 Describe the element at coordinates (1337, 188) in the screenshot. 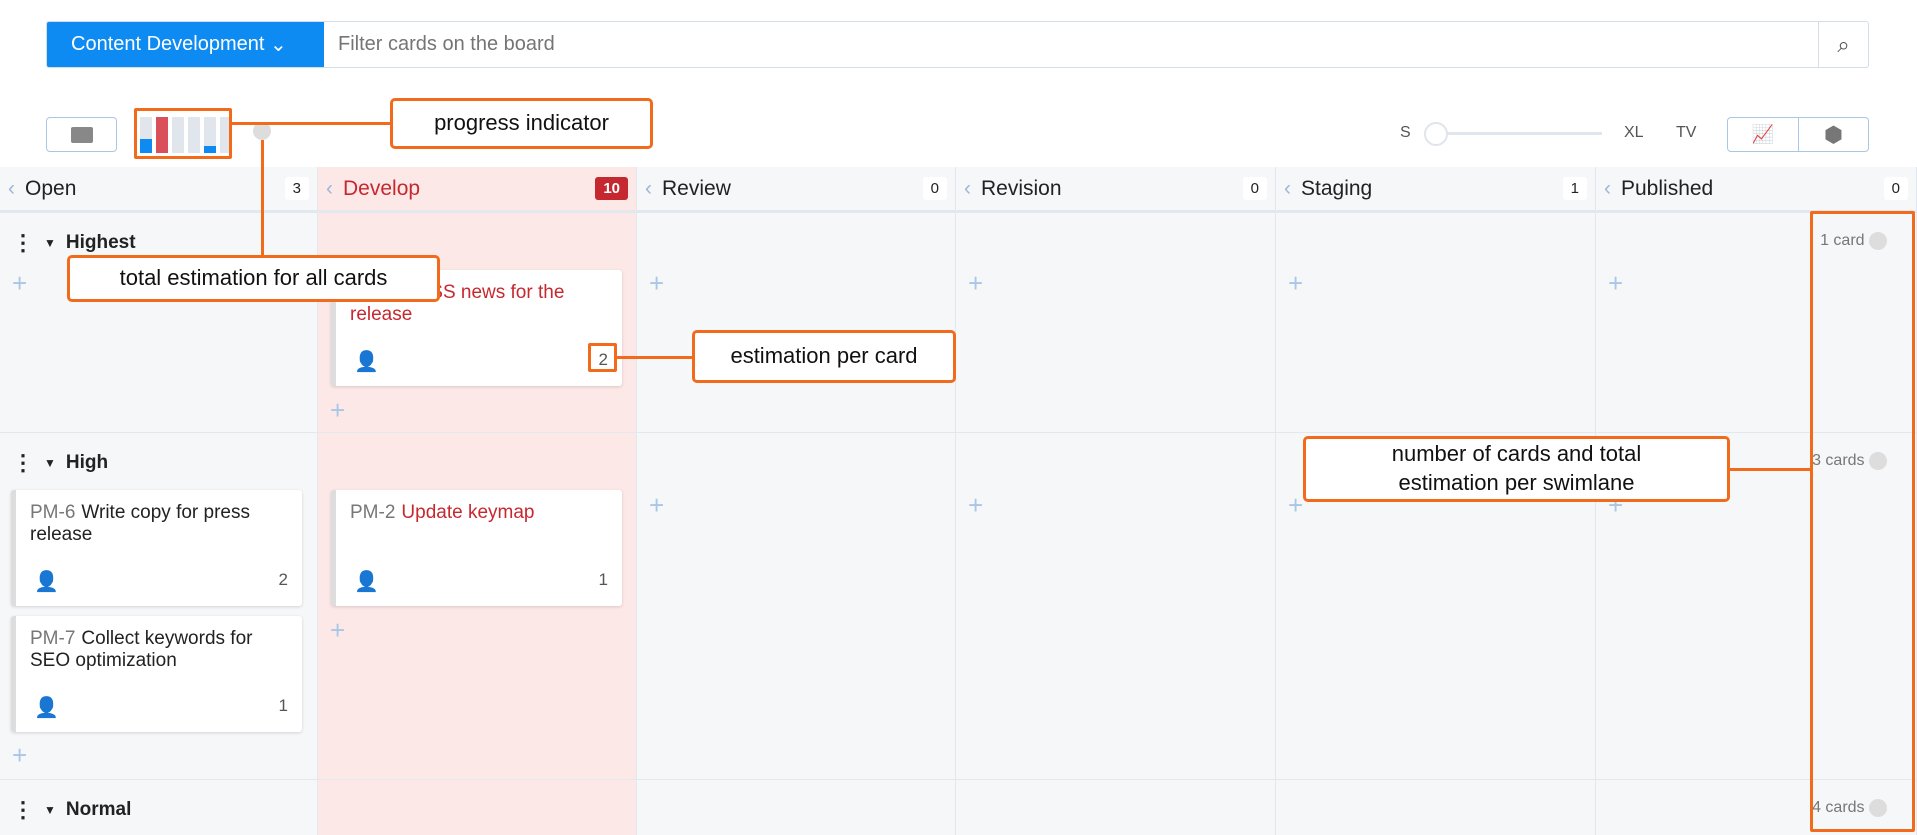

I see `column-name: Staging` at that location.